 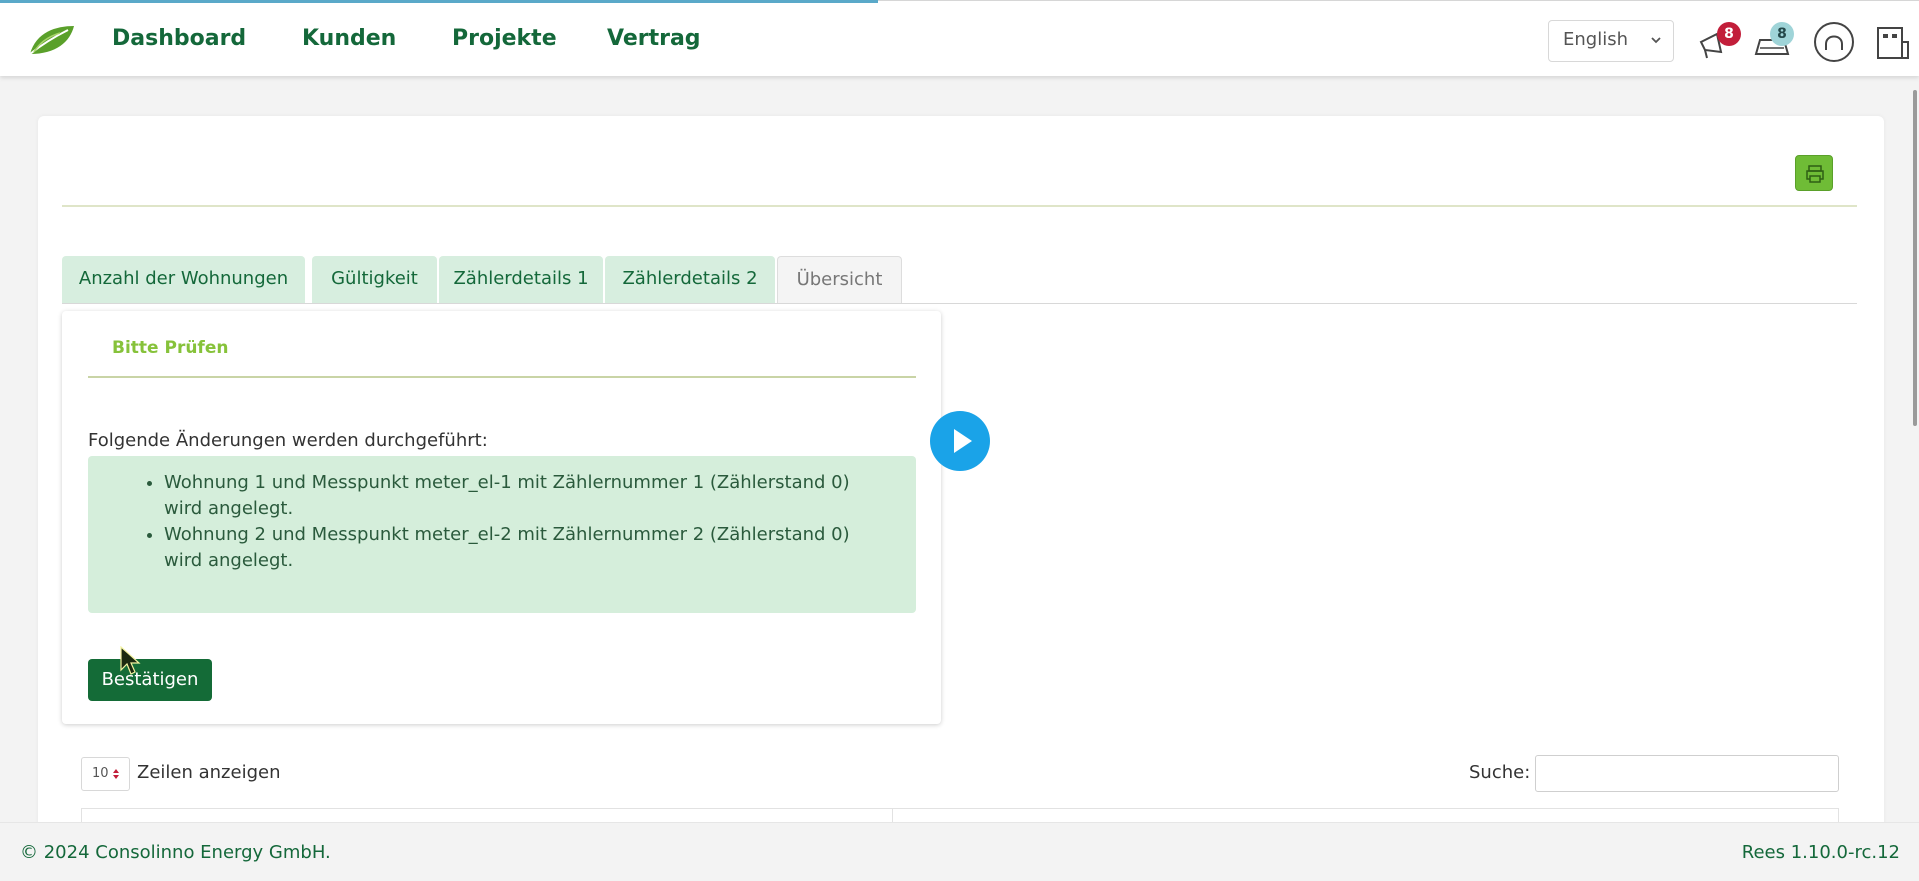 What do you see at coordinates (100, 773) in the screenshot?
I see `page-length-value: 10` at bounding box center [100, 773].